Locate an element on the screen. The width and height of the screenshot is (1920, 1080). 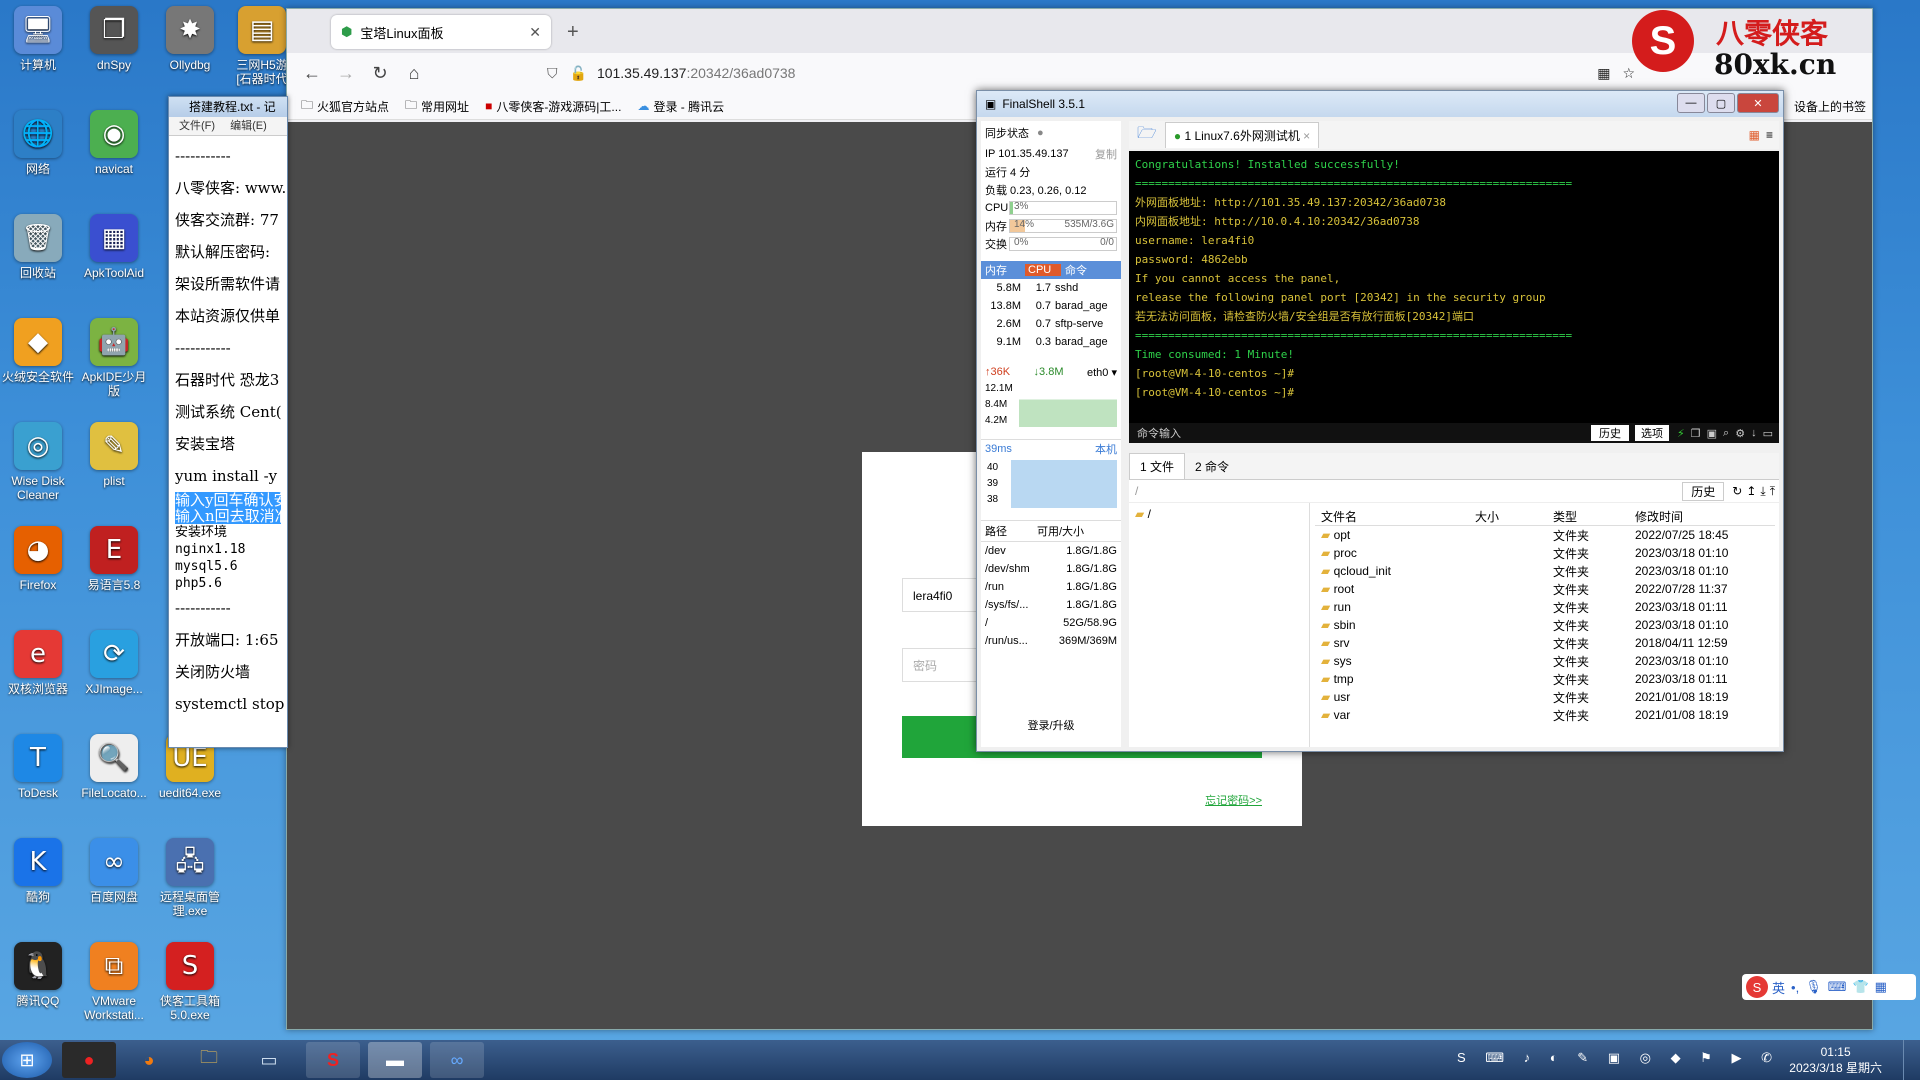
file-row: ▰ proc 文件夹 2023/03/18 01:10 is located at coordinates (1545, 553).